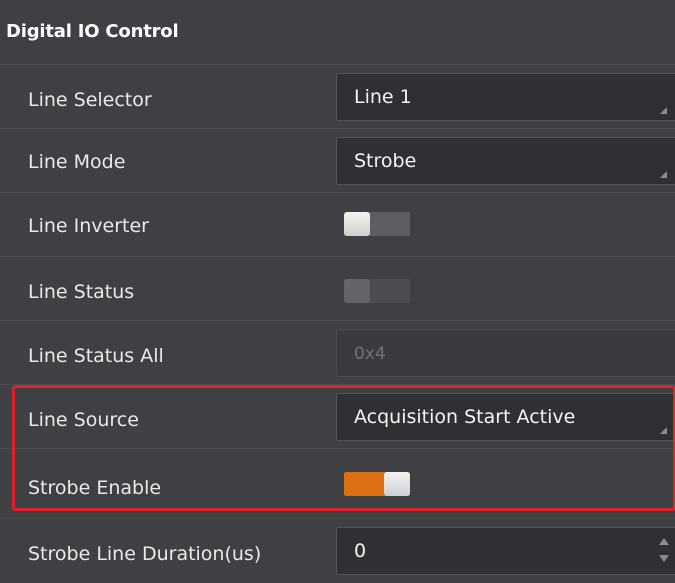 The image size is (675, 583). I want to click on line-selector-dropdown: Line 1, so click(505, 97).